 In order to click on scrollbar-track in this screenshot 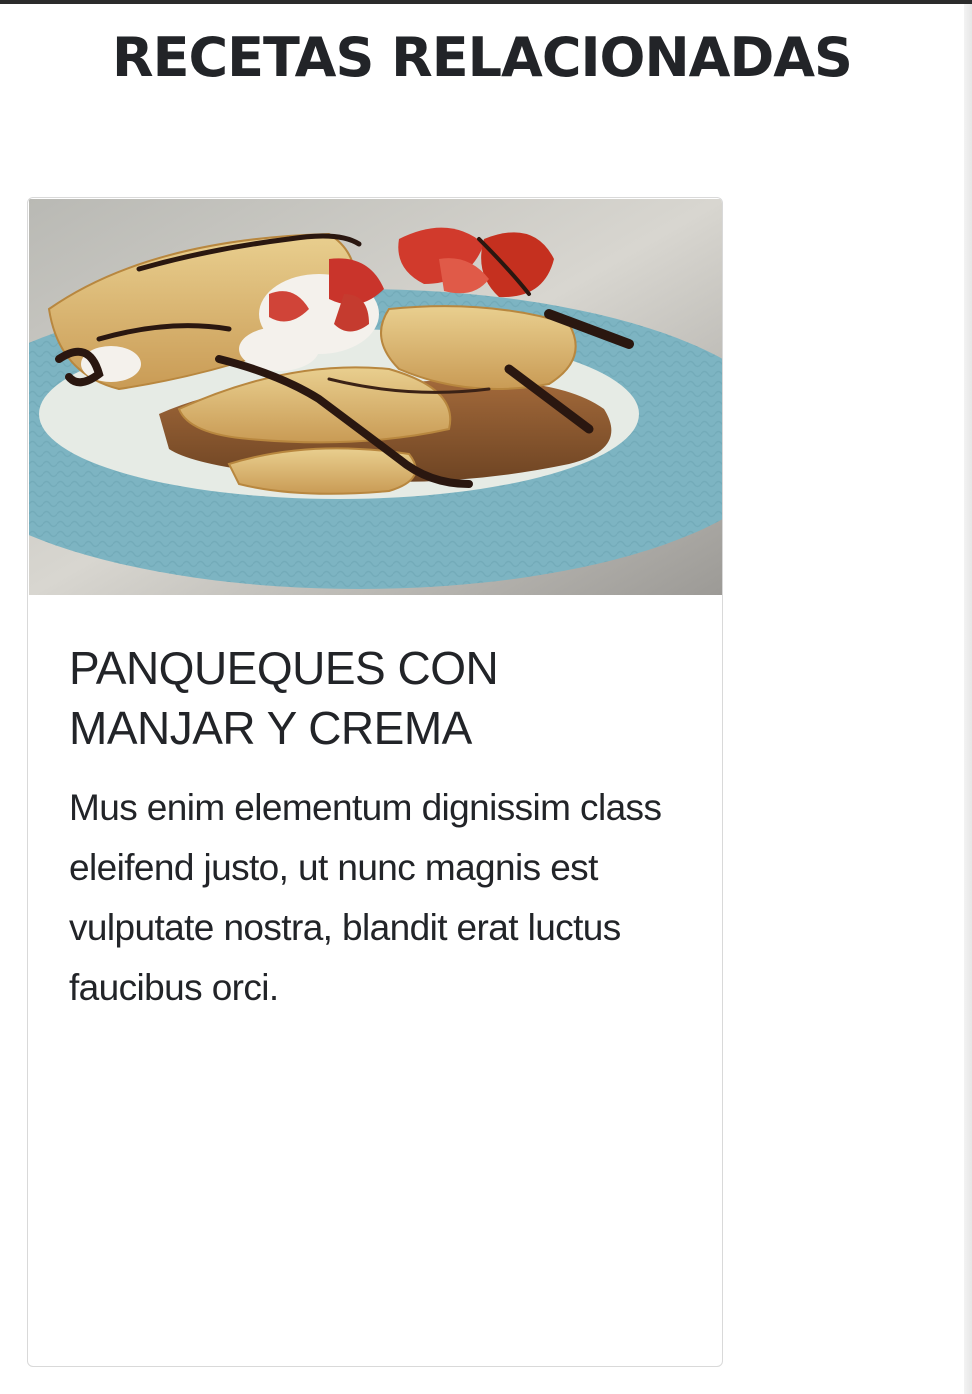, I will do `click(968, 699)`.